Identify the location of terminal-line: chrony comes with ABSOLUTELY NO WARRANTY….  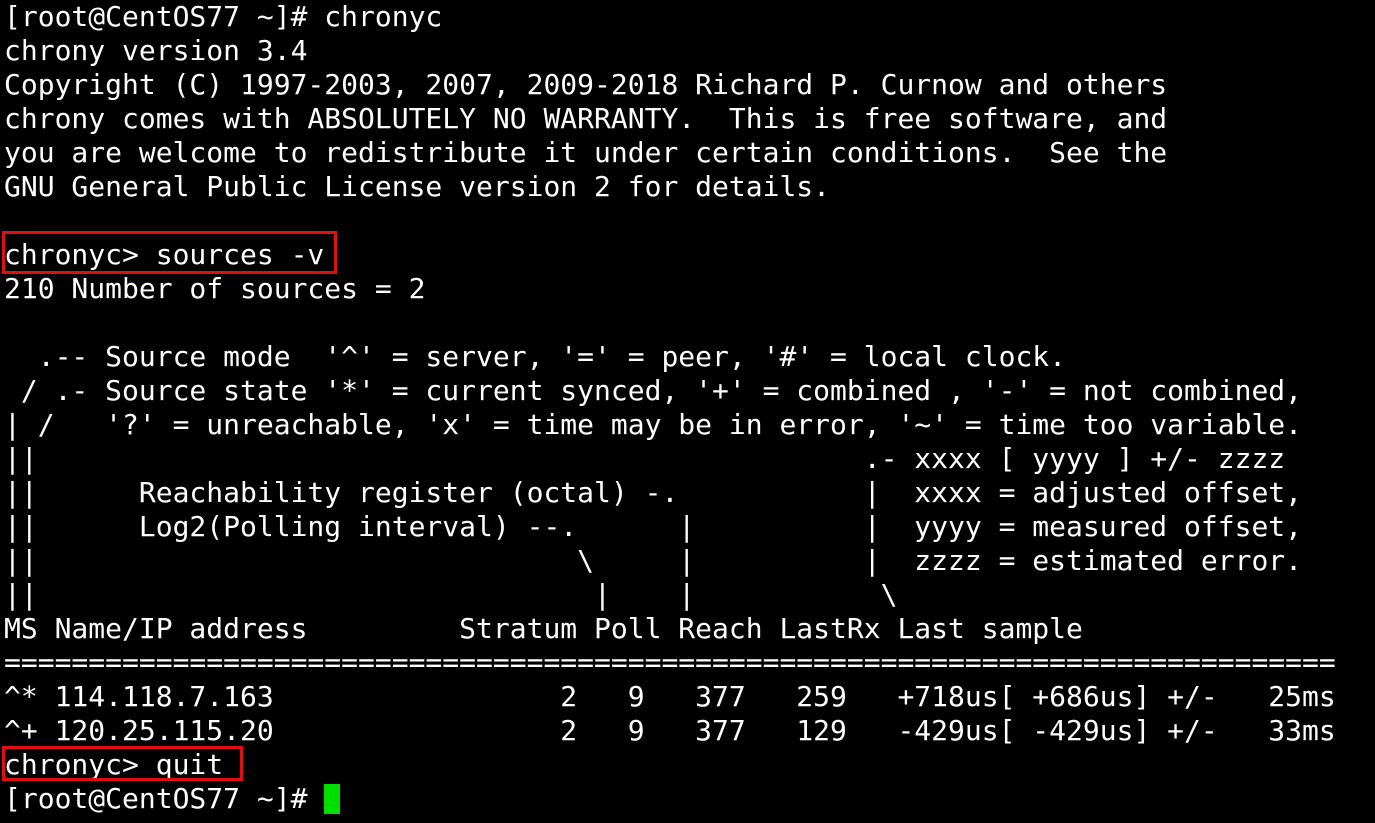
(586, 118).